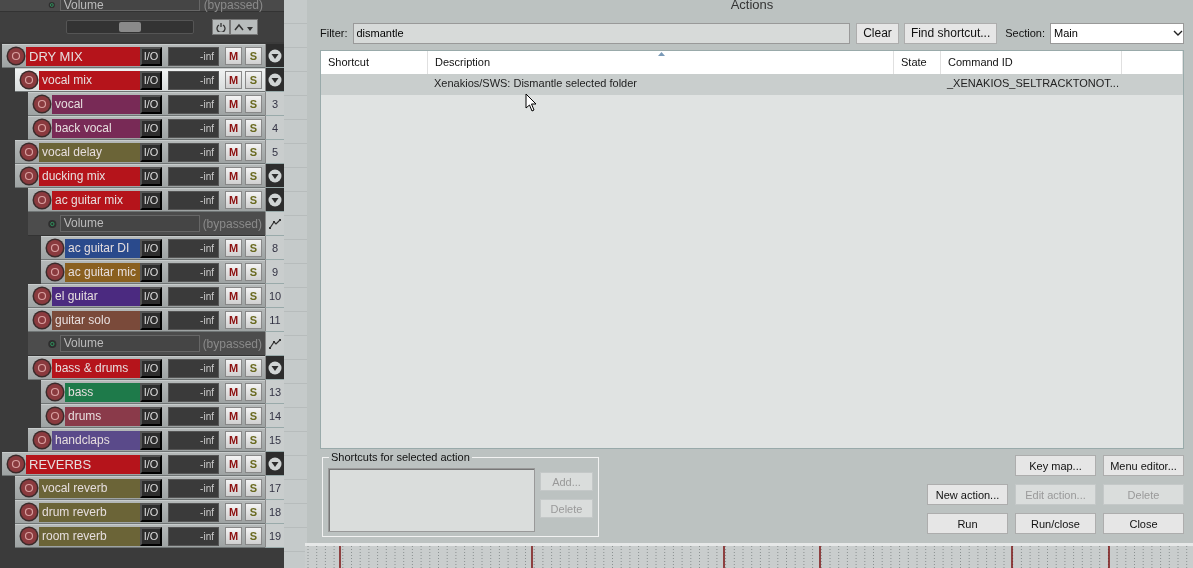 This screenshot has width=1193, height=568. Describe the element at coordinates (967, 523) in the screenshot. I see `action-button: Run` at that location.